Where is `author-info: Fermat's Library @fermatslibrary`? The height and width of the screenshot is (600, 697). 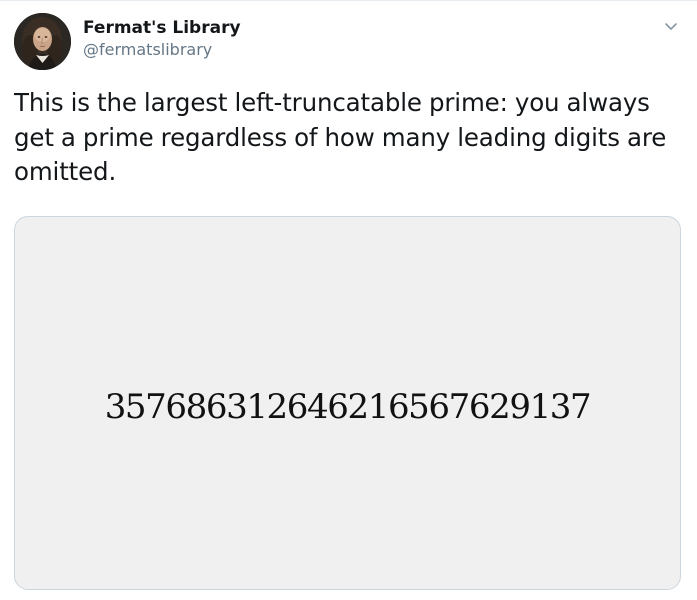 author-info: Fermat's Library @fermatslibrary is located at coordinates (162, 39).